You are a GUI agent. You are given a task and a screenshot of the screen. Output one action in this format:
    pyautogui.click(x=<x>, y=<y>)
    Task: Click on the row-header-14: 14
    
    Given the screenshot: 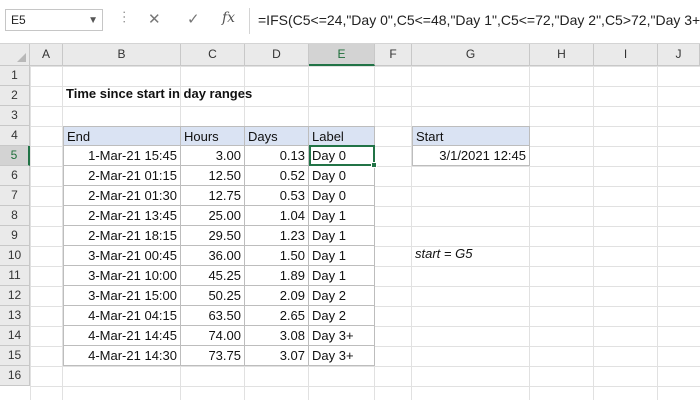 What is the action you would take?
    pyautogui.click(x=15, y=336)
    